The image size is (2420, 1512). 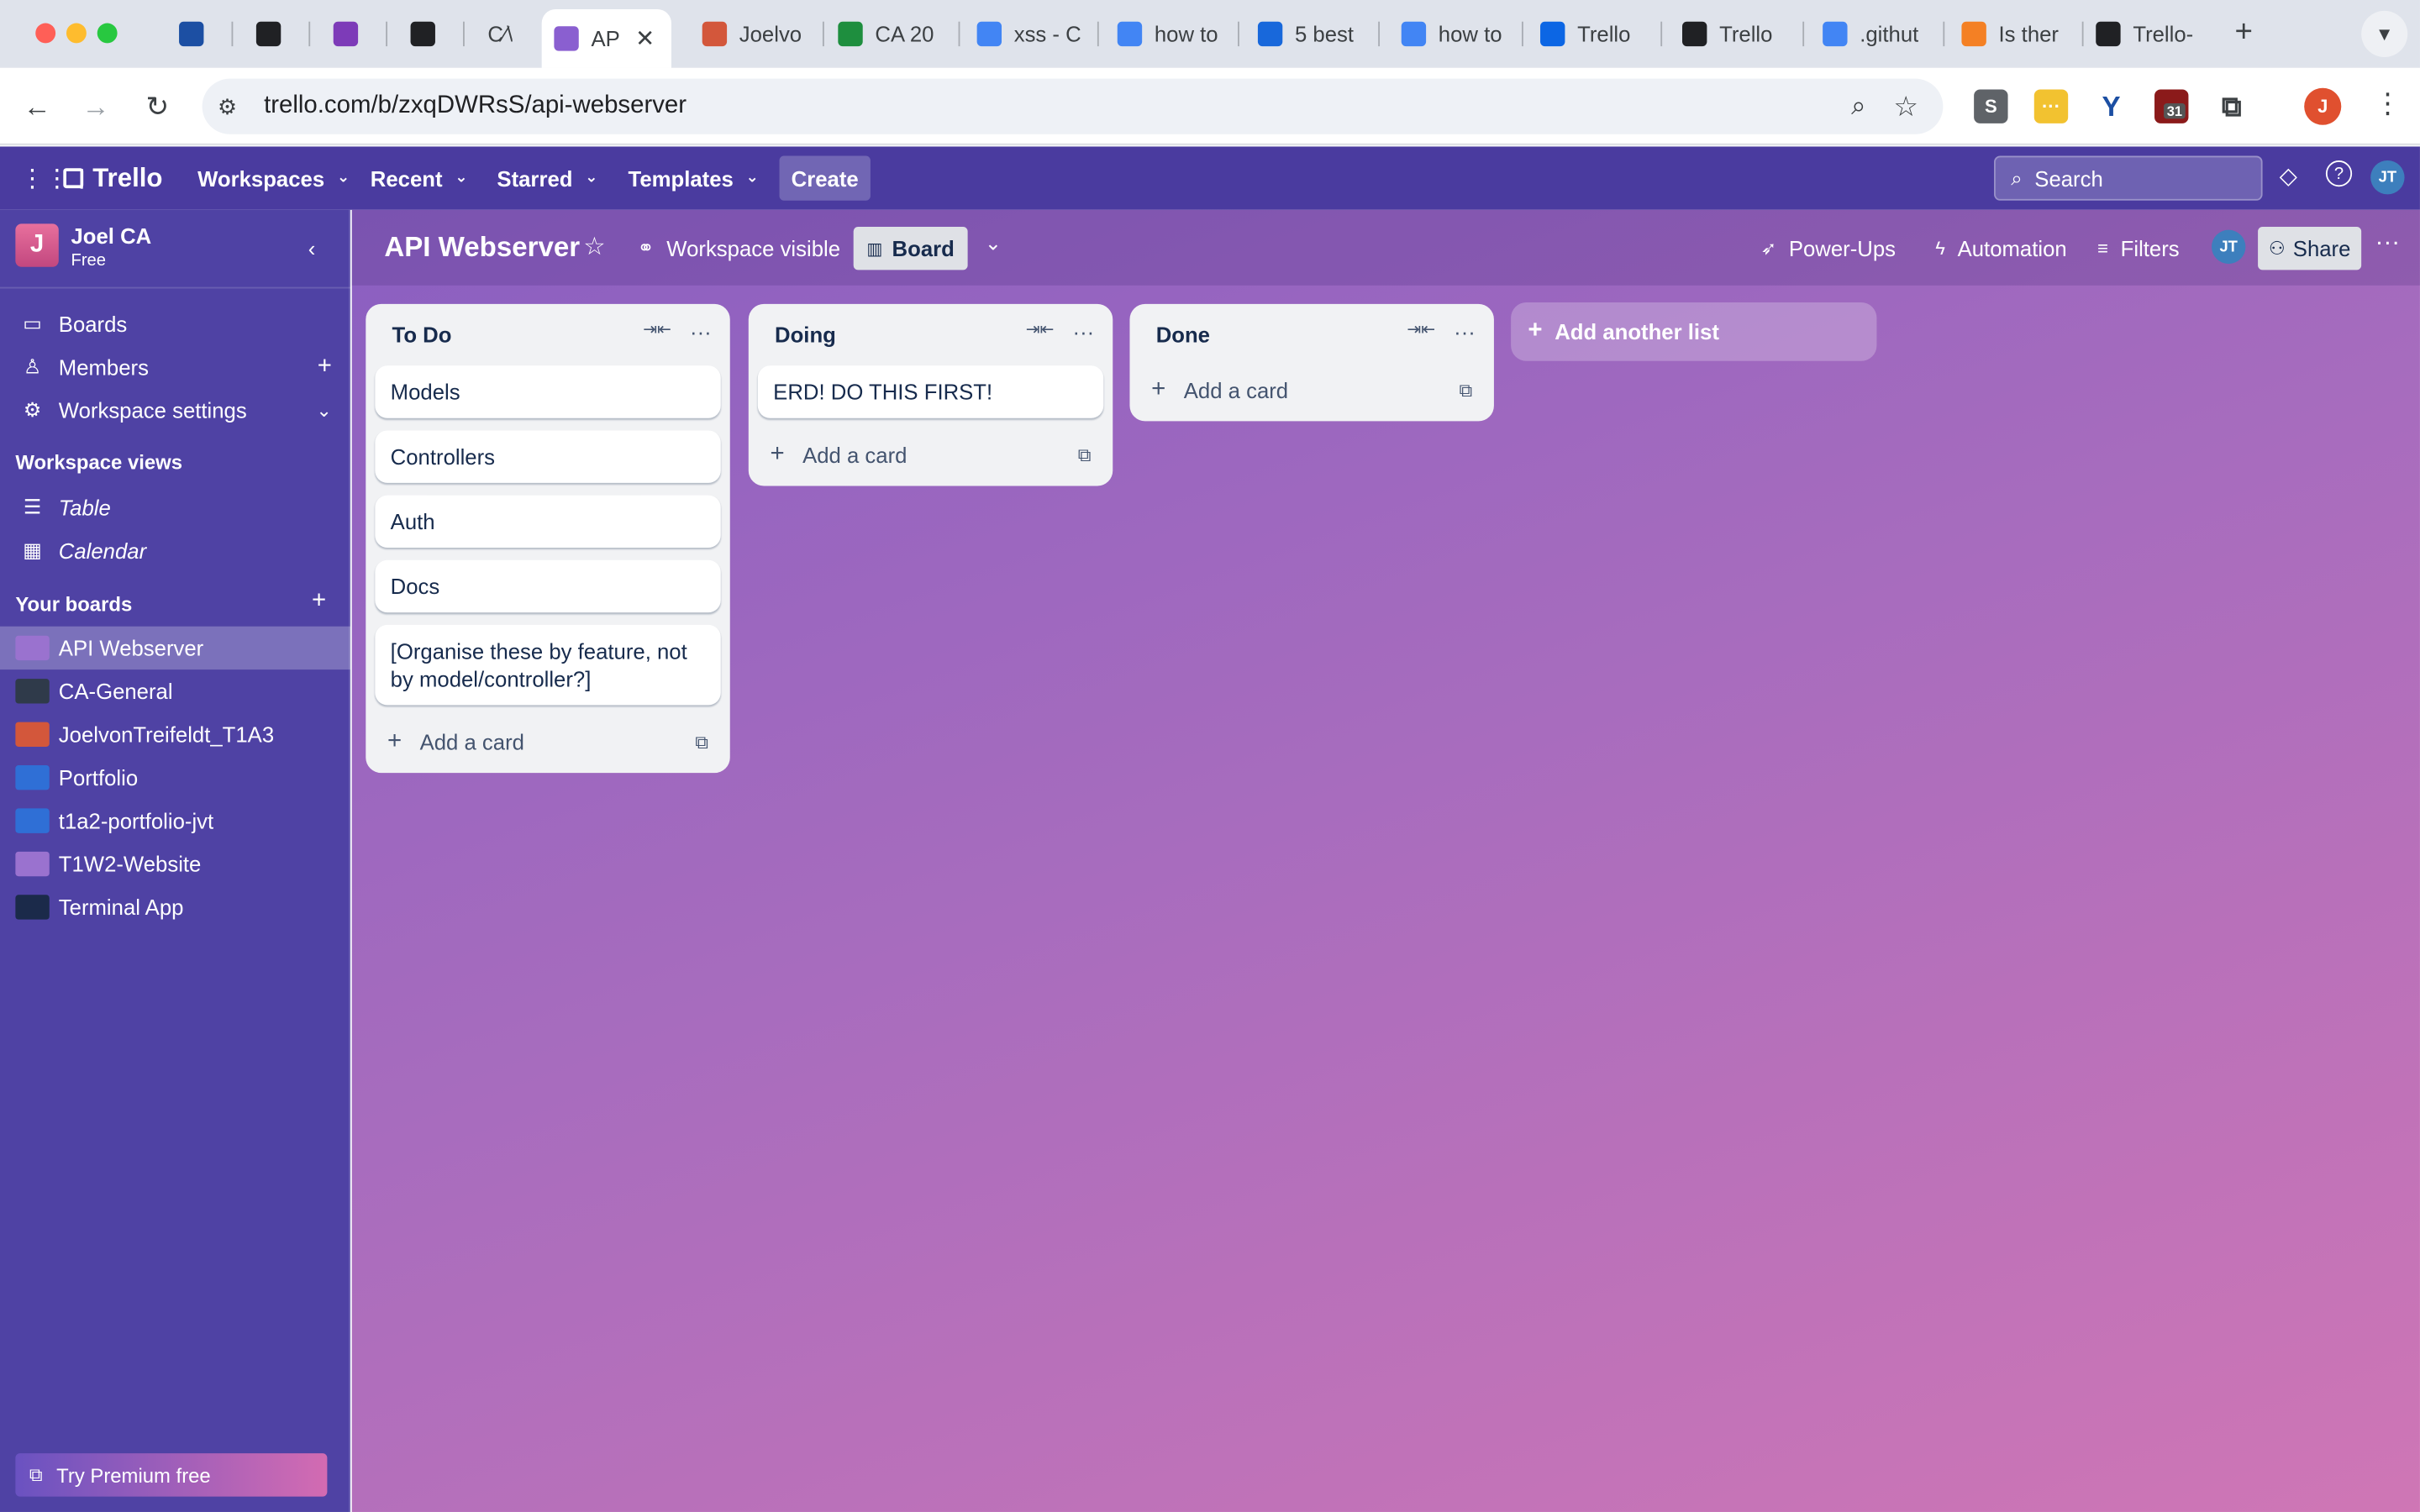 What do you see at coordinates (273, 177) in the screenshot?
I see `workspaces-menu: Workspaces ⌄` at bounding box center [273, 177].